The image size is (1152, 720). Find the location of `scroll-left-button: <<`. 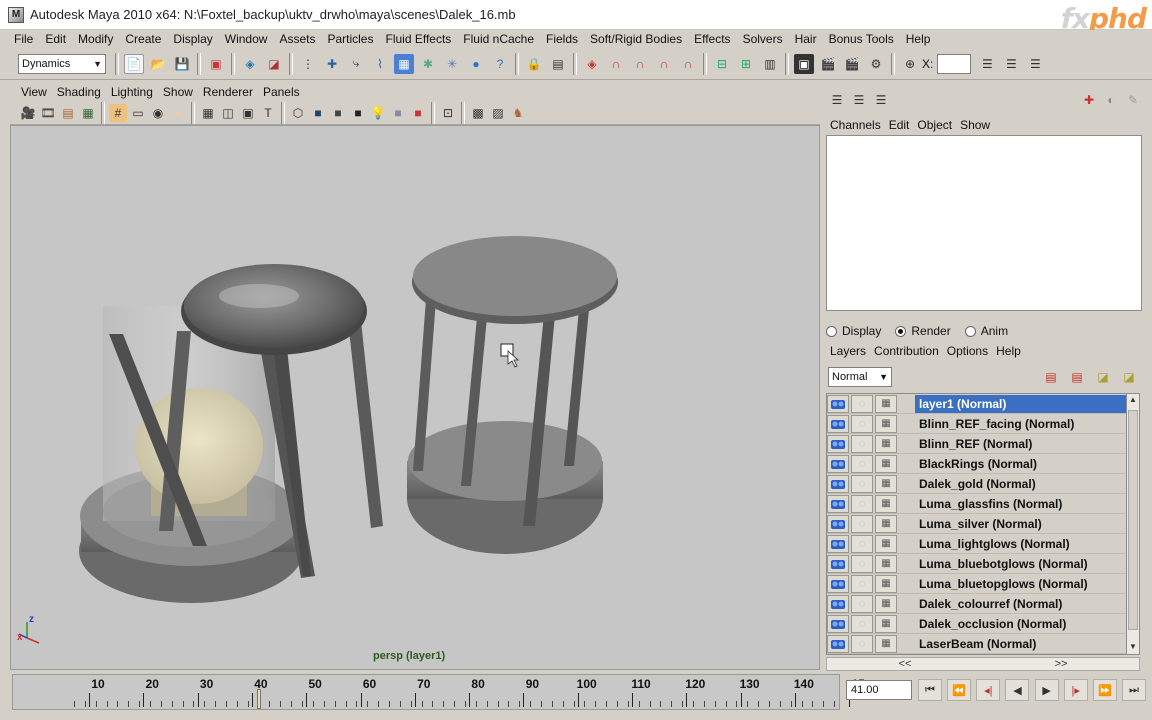

scroll-left-button: << is located at coordinates (905, 664).